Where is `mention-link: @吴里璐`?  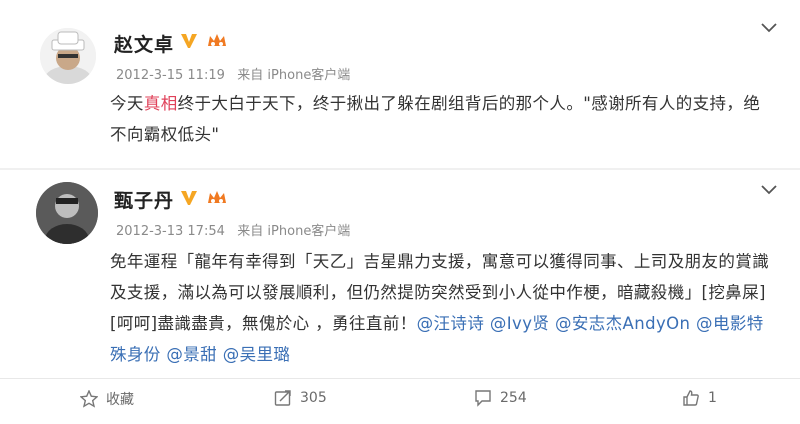 mention-link: @吴里璐 is located at coordinates (257, 354).